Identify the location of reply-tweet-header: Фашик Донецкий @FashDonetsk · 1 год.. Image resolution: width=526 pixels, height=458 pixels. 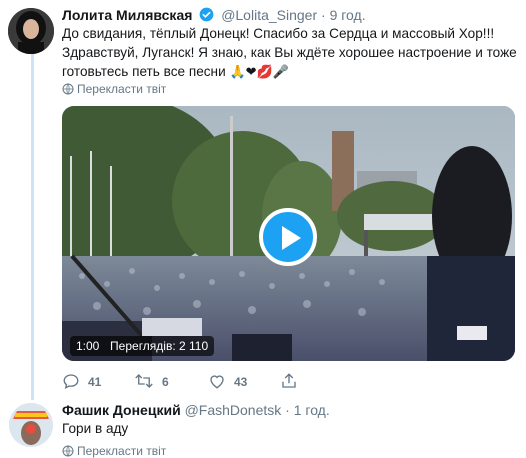
(196, 410).